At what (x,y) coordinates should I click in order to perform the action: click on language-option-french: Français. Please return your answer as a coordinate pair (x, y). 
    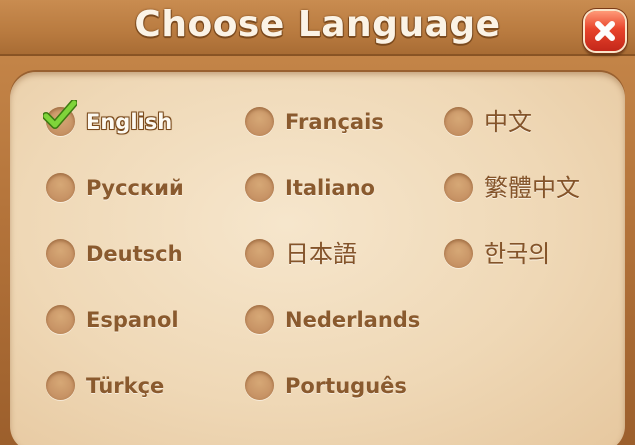
    Looking at the image, I should click on (337, 122).